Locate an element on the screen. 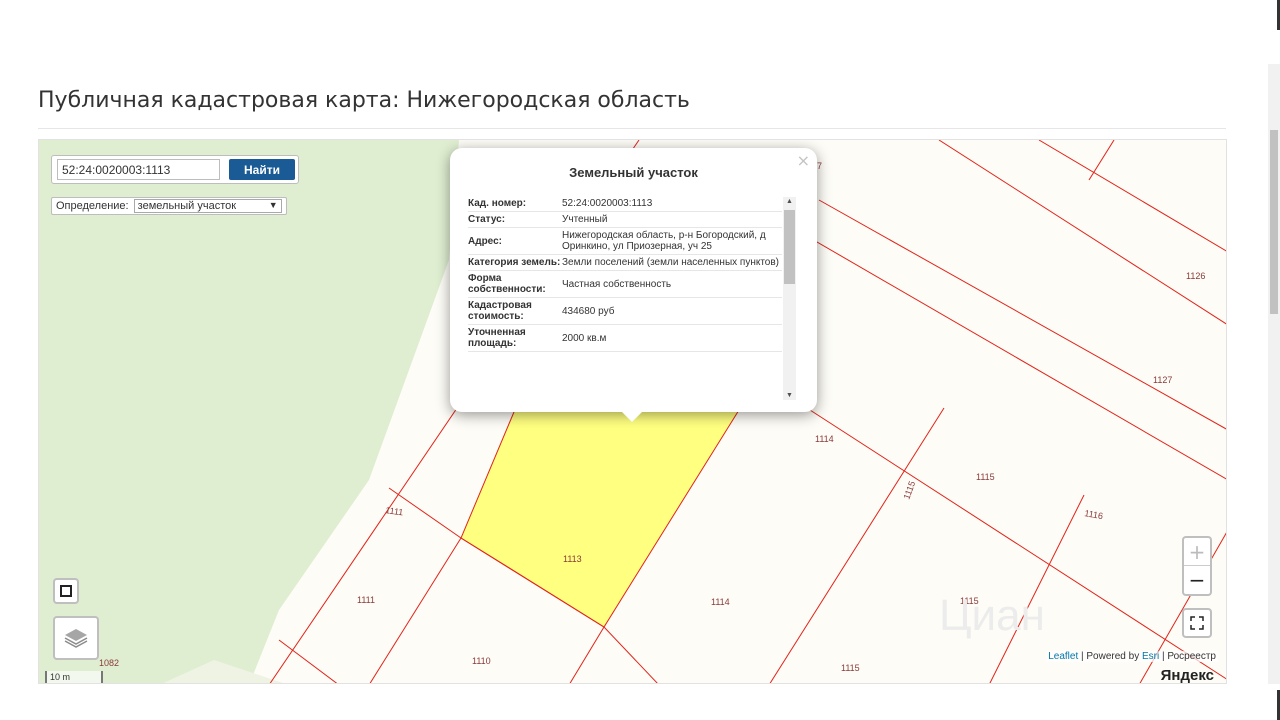 This screenshot has width=1280, height=720. parcel-label-1115-c: 1115 is located at coordinates (850, 668).